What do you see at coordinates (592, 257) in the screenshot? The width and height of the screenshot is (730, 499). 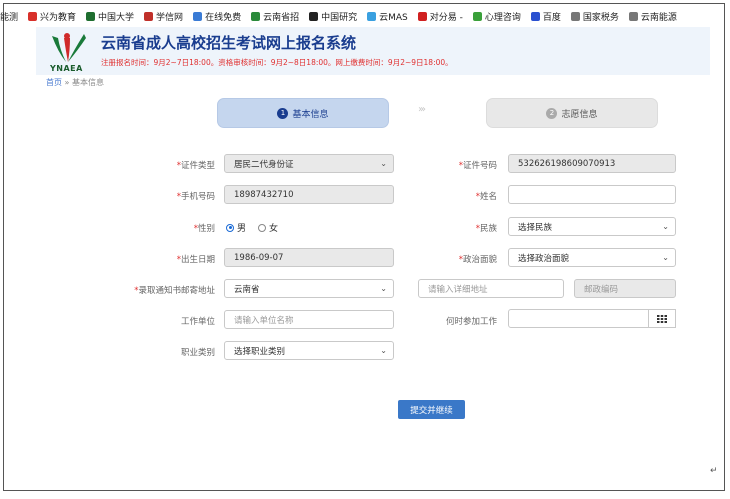 I see `politics-select: 选择政治面貌 ⌄` at bounding box center [592, 257].